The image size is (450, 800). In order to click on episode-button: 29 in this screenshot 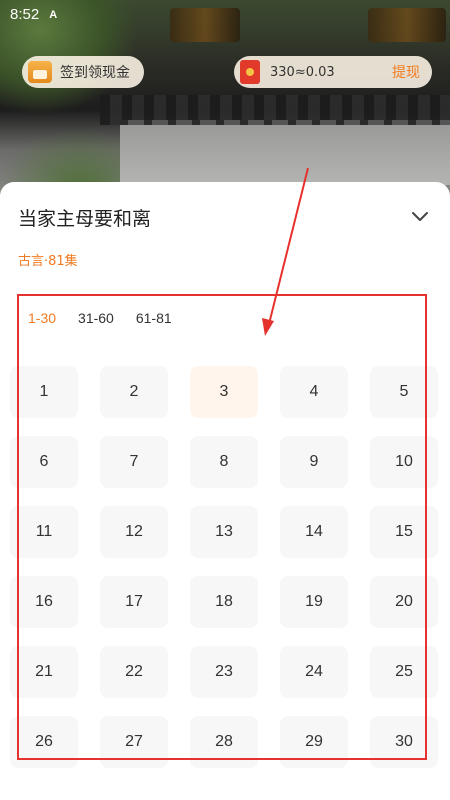, I will do `click(314, 742)`.